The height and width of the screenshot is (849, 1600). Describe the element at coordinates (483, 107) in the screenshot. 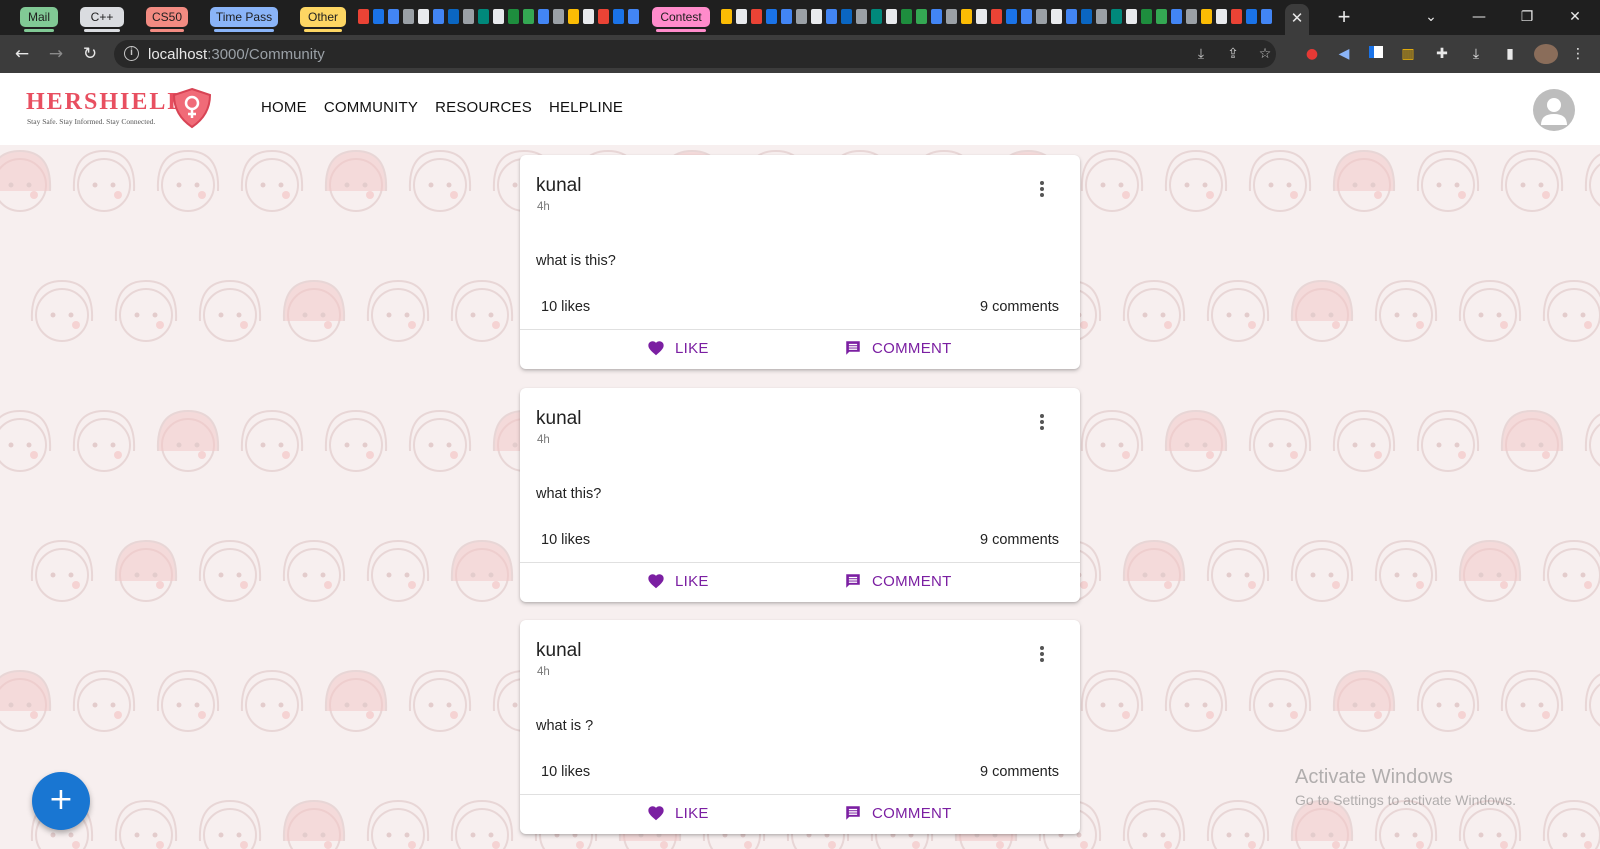

I see `nav-resources: RESOURCES` at that location.